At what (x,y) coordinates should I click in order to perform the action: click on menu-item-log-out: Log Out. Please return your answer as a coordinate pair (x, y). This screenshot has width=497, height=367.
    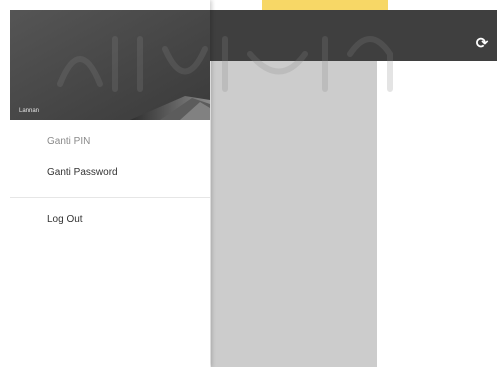
    Looking at the image, I should click on (65, 219).